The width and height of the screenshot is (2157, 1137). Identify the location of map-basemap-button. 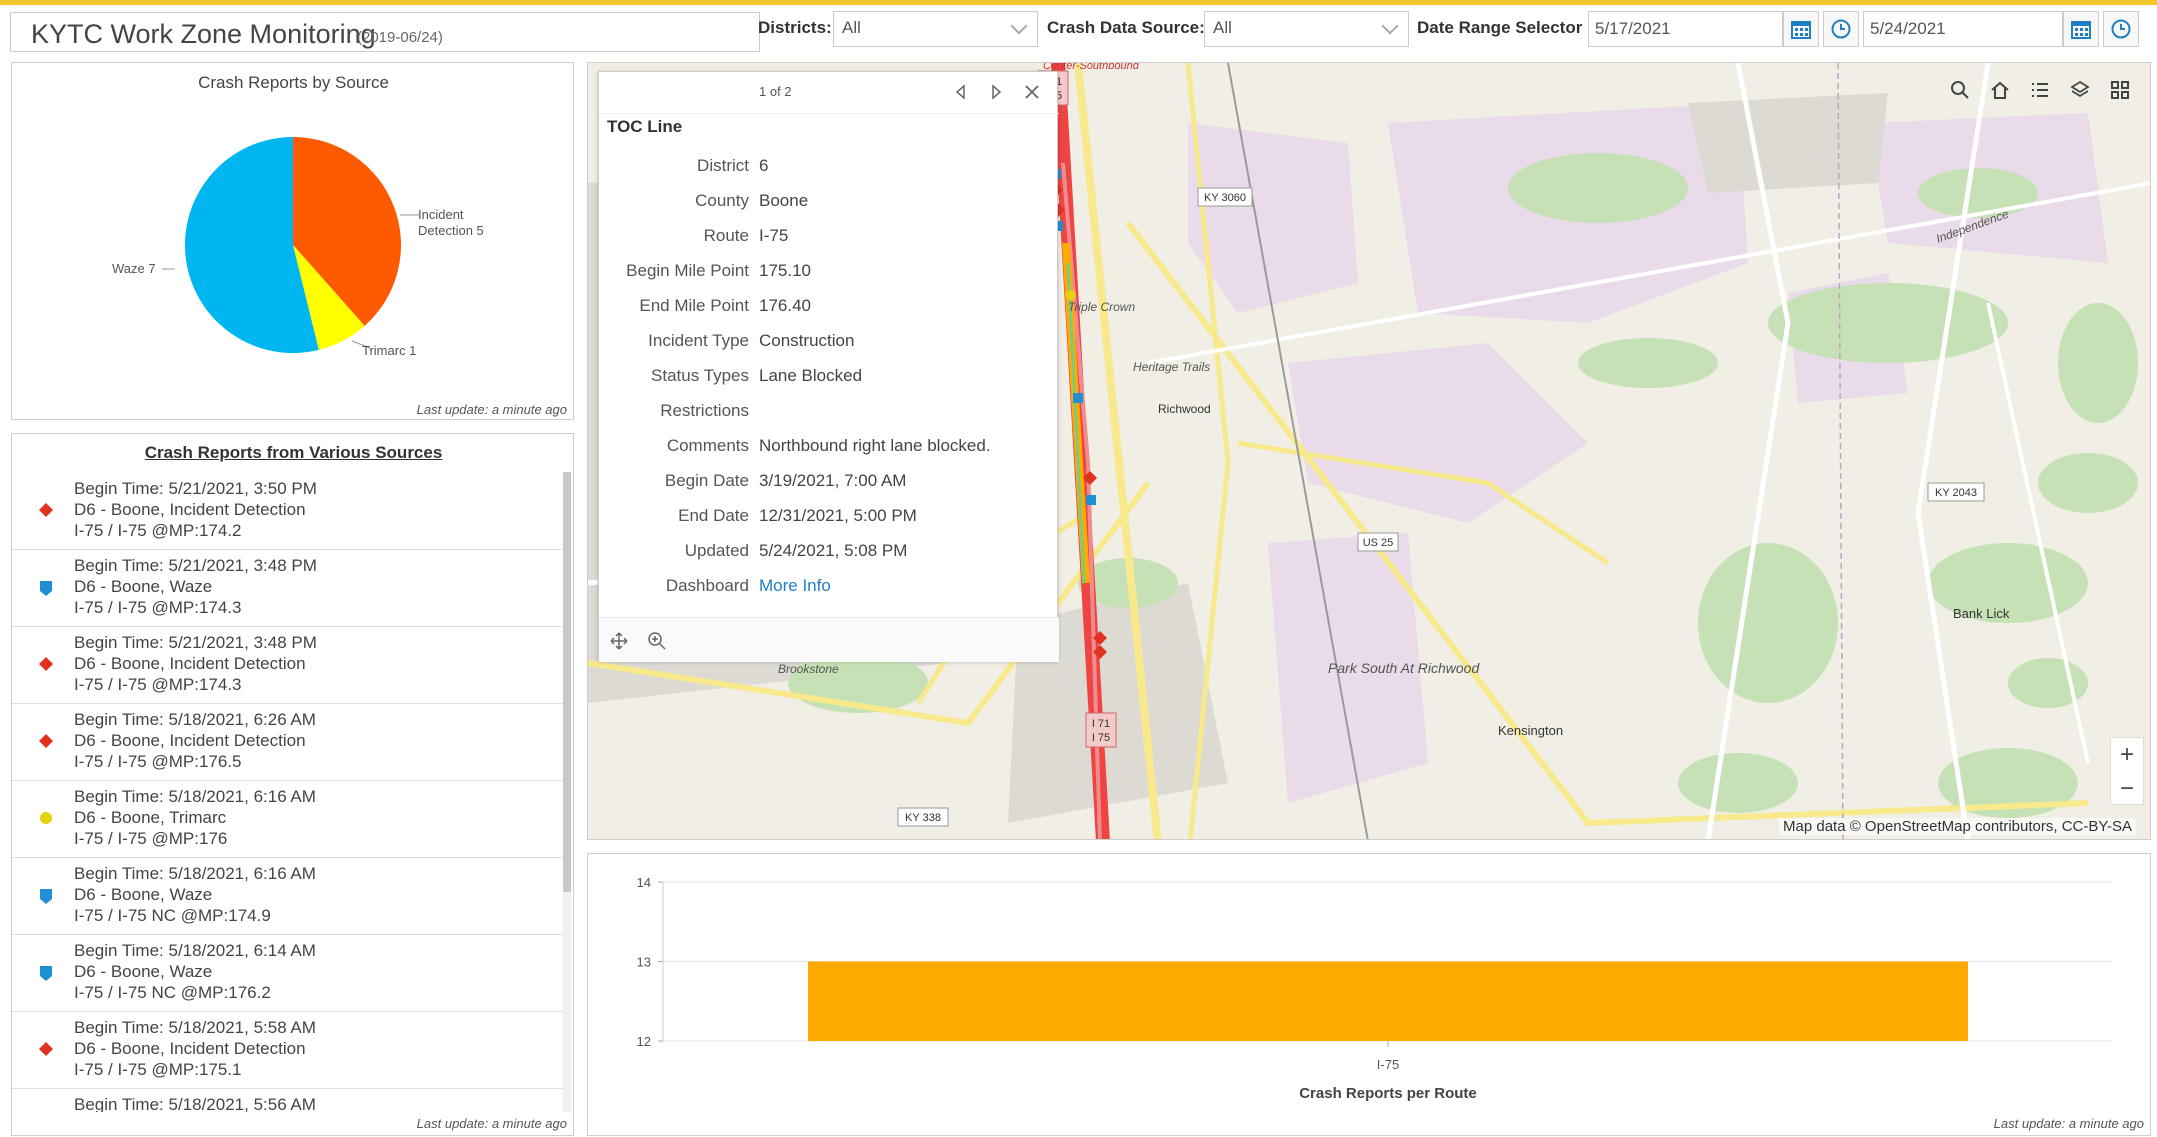
(2120, 90).